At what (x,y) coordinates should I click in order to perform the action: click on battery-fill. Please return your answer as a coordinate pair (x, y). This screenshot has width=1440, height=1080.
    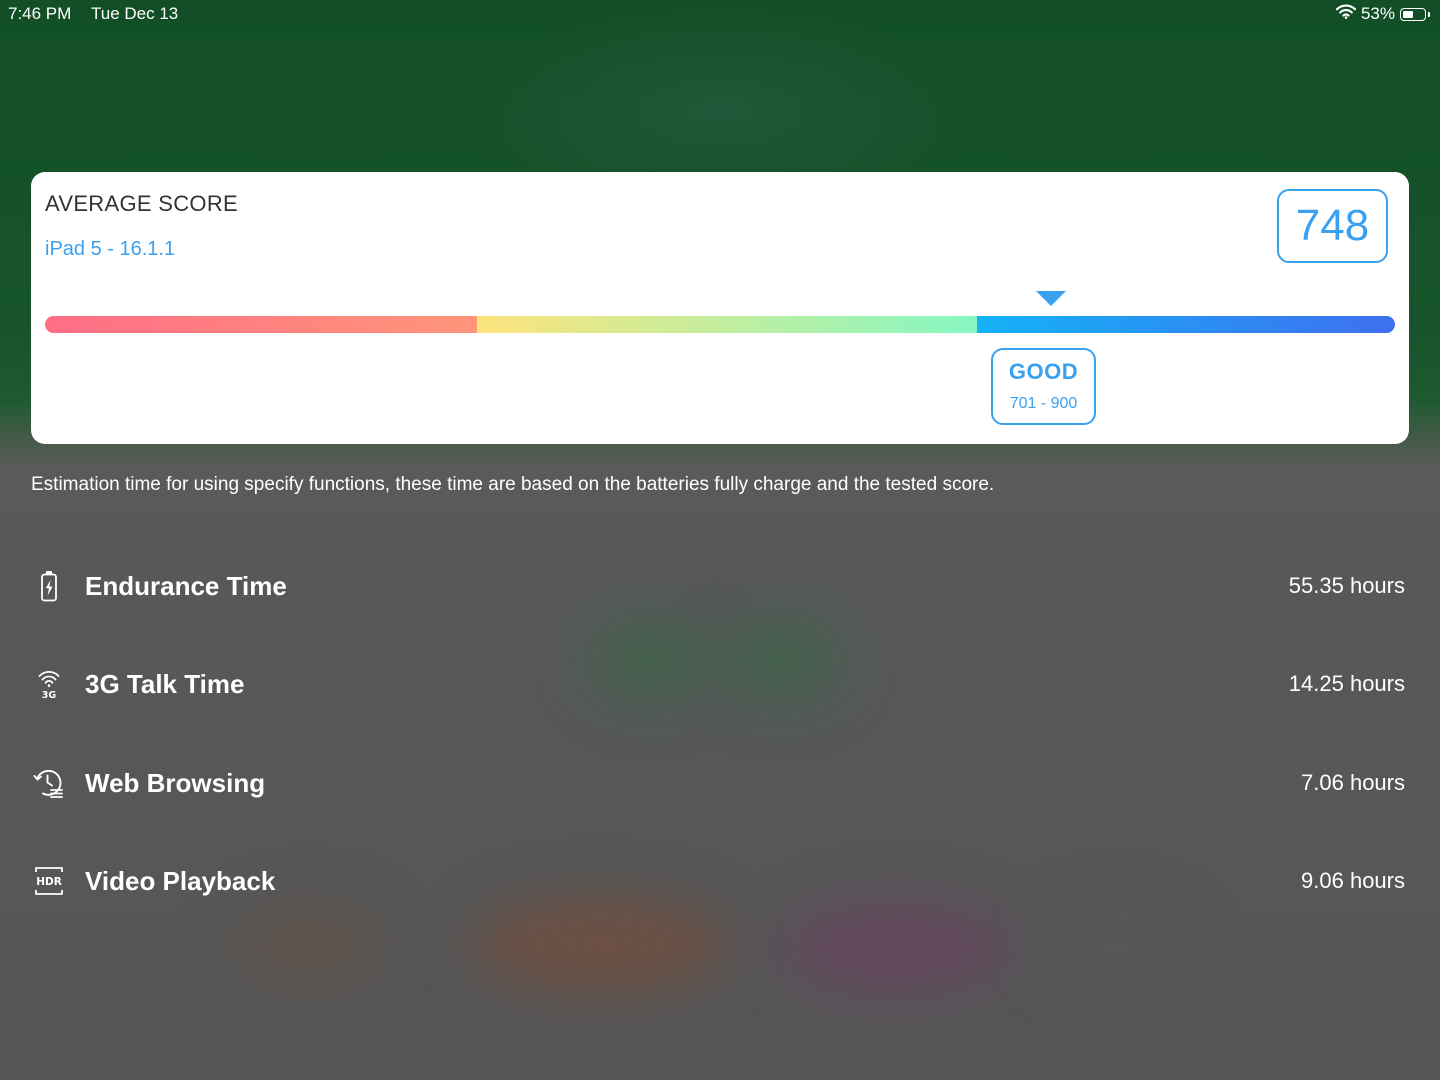
    Looking at the image, I should click on (1408, 14).